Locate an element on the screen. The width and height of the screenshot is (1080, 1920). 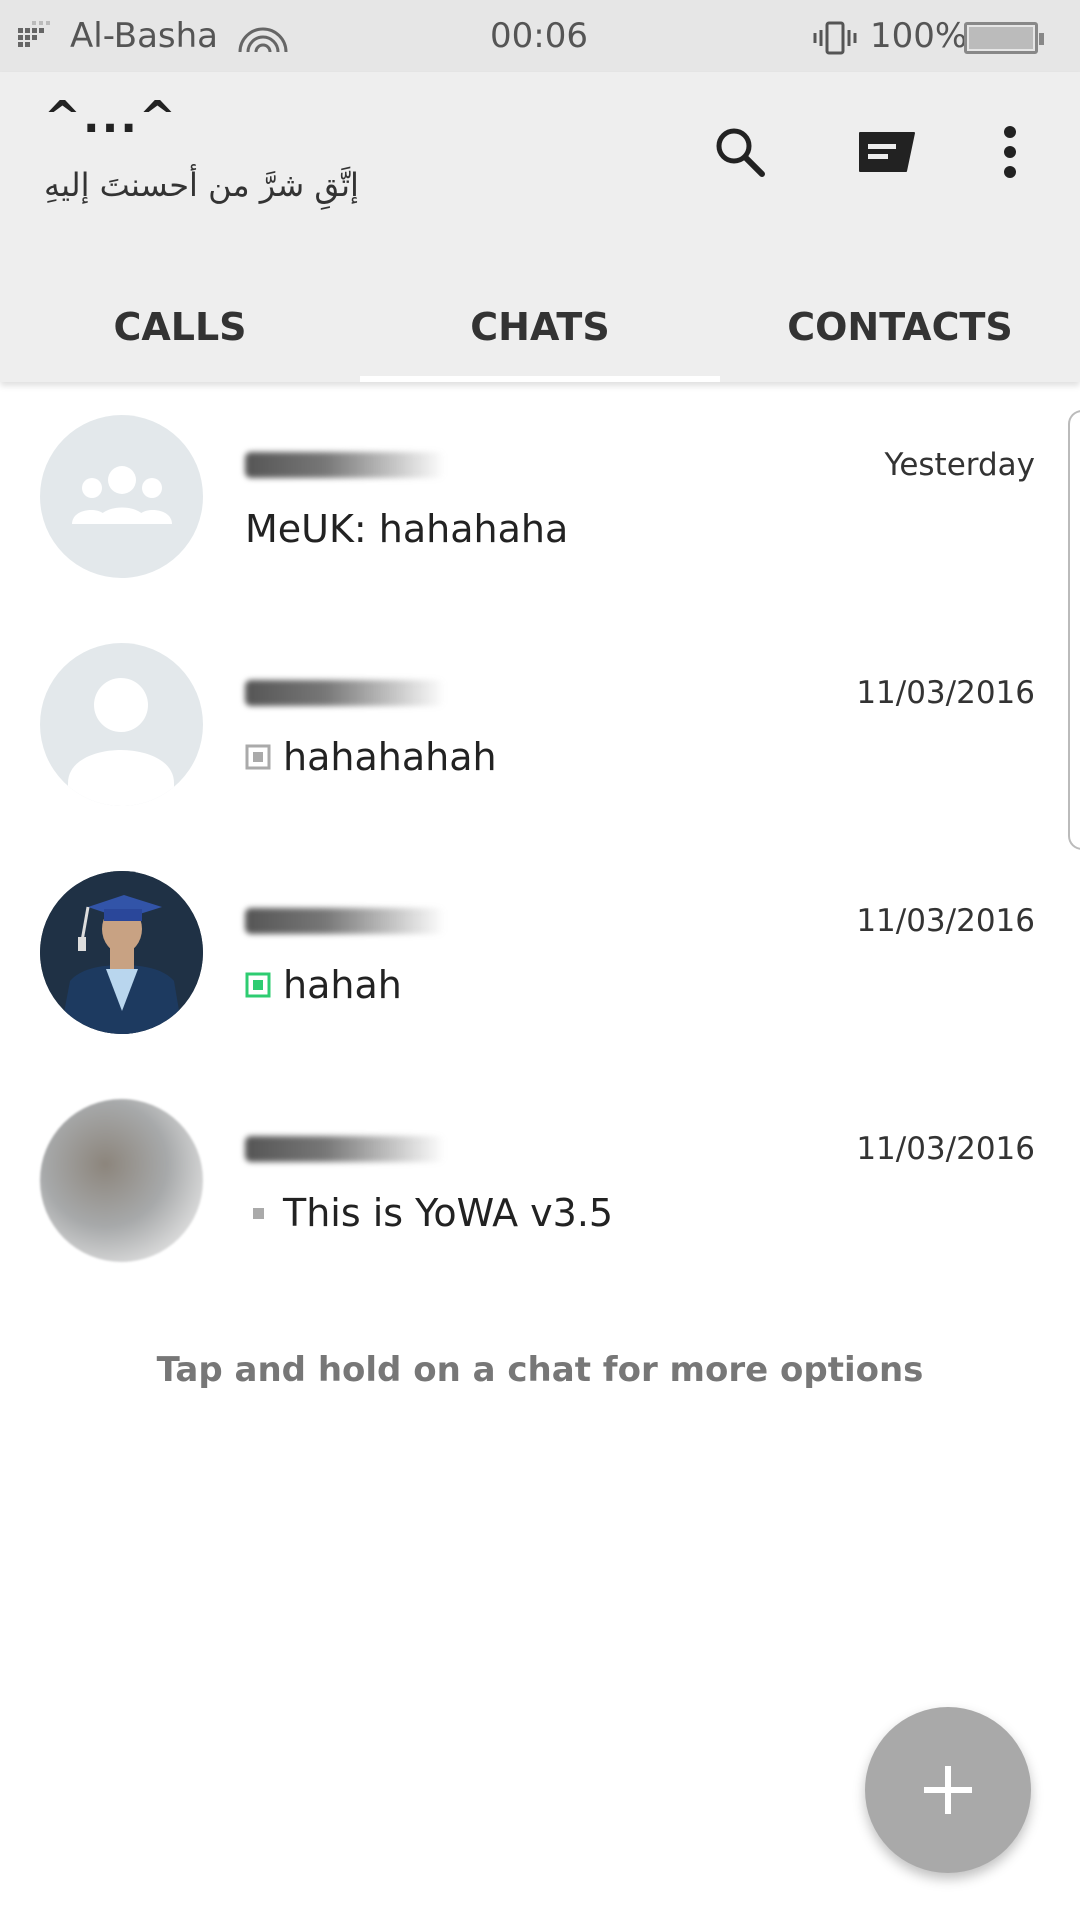
search-icon is located at coordinates (740, 152).